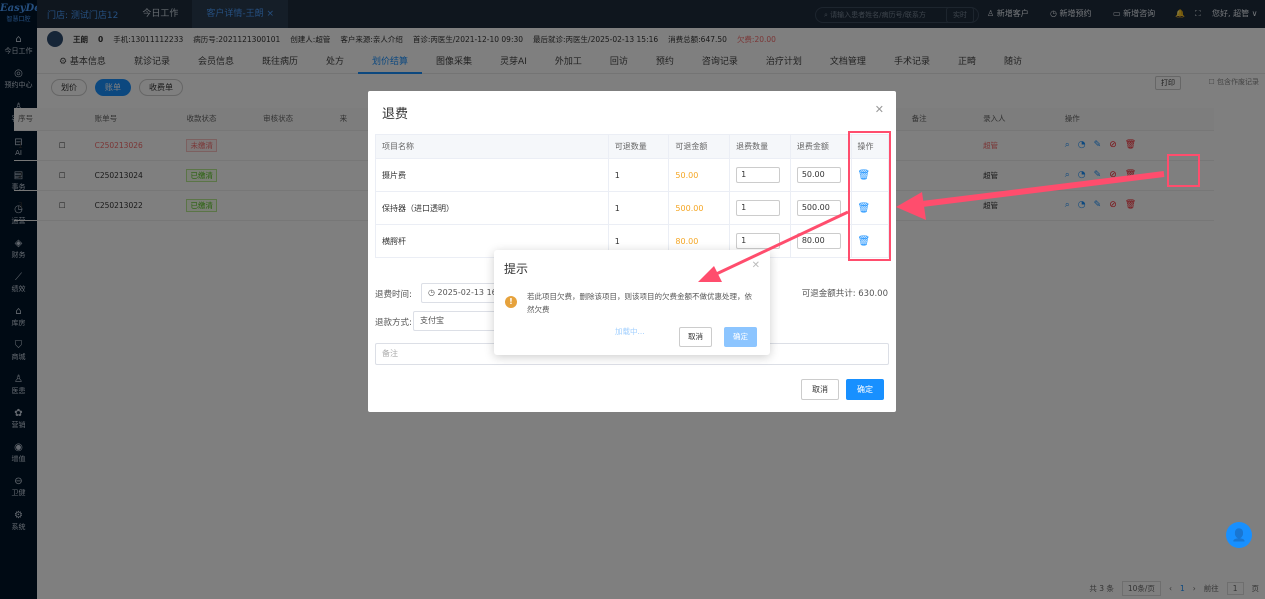 The width and height of the screenshot is (1265, 599). What do you see at coordinates (931, 226) in the screenshot?
I see `annotation-arrows` at bounding box center [931, 226].